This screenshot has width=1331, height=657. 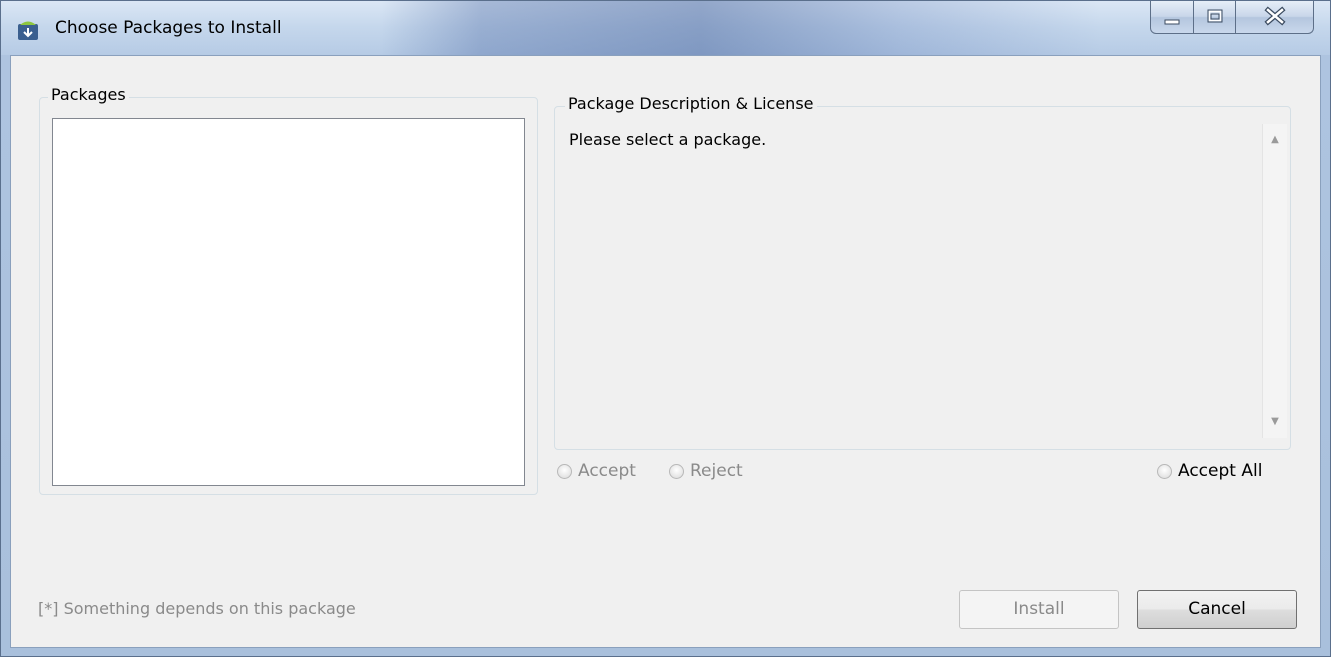 I want to click on description-scrollbar: ▲ ▼, so click(x=1274, y=281).